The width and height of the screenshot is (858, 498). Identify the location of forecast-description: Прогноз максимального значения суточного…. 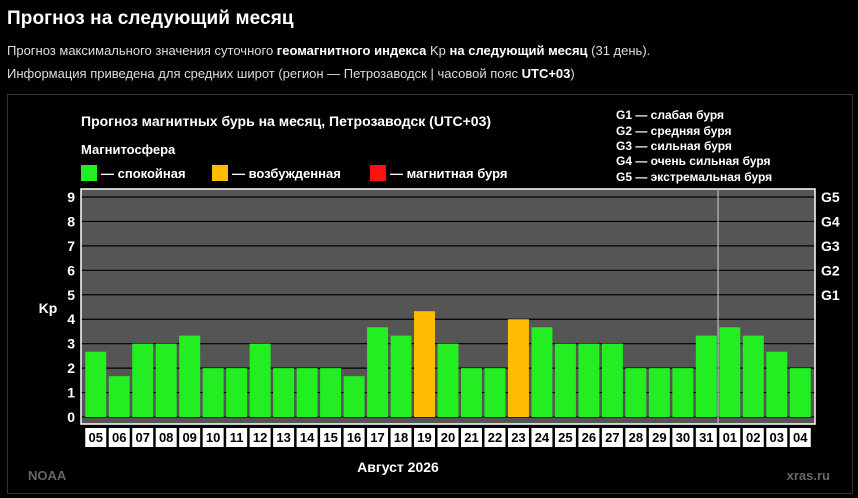
(328, 50).